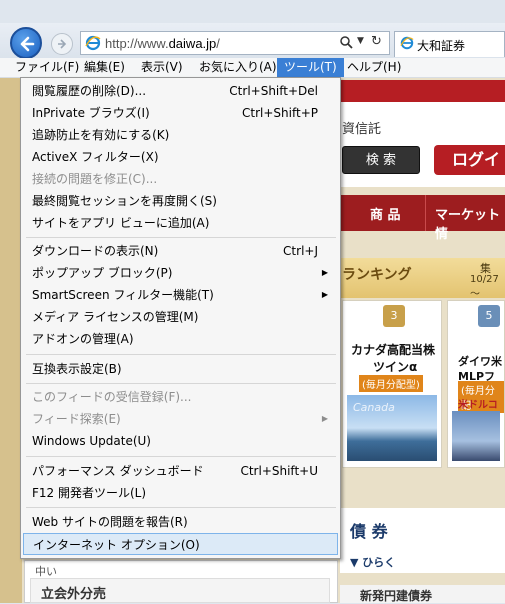 The image size is (505, 604). Describe the element at coordinates (372, 562) in the screenshot. I see `bond-expand-link: ▼ ひらく` at that location.